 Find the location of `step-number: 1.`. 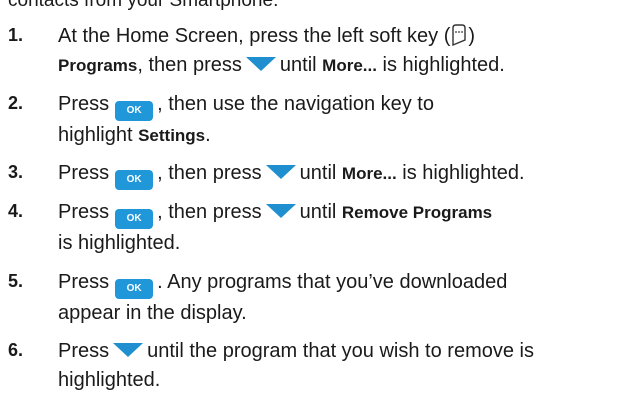

step-number: 1. is located at coordinates (16, 35).